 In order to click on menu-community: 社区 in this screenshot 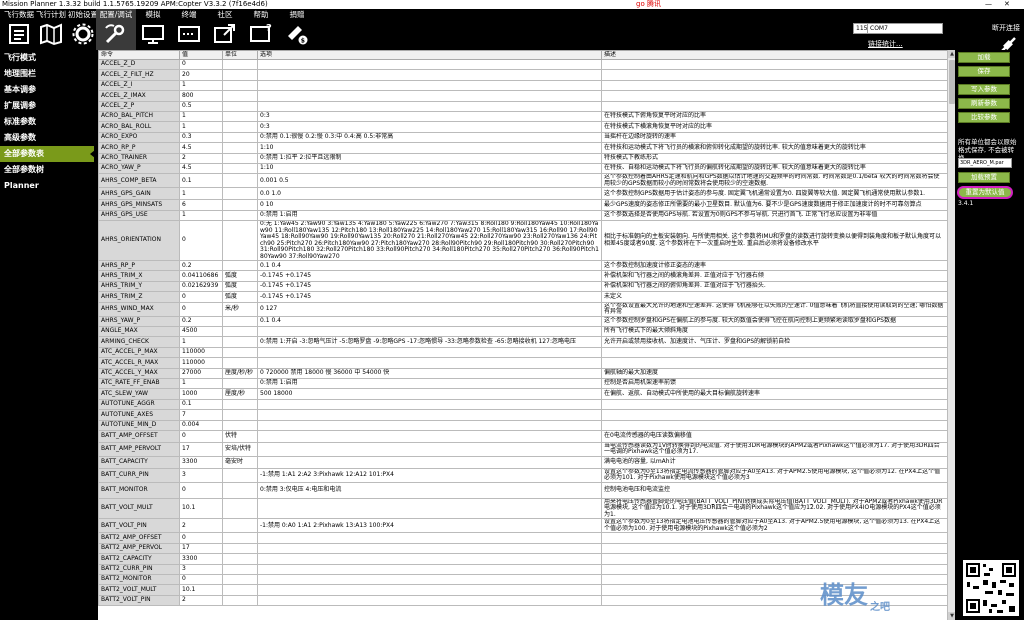, I will do `click(225, 29)`.